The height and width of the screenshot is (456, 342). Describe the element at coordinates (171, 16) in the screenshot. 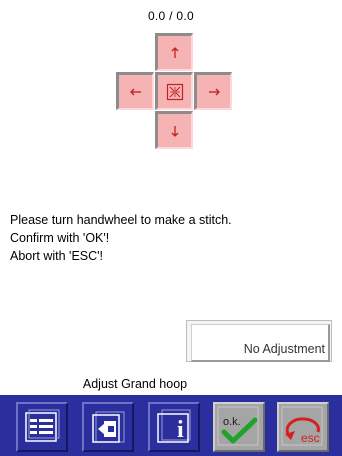

I see `coordinate-readout: 0.0 / 0.0` at that location.